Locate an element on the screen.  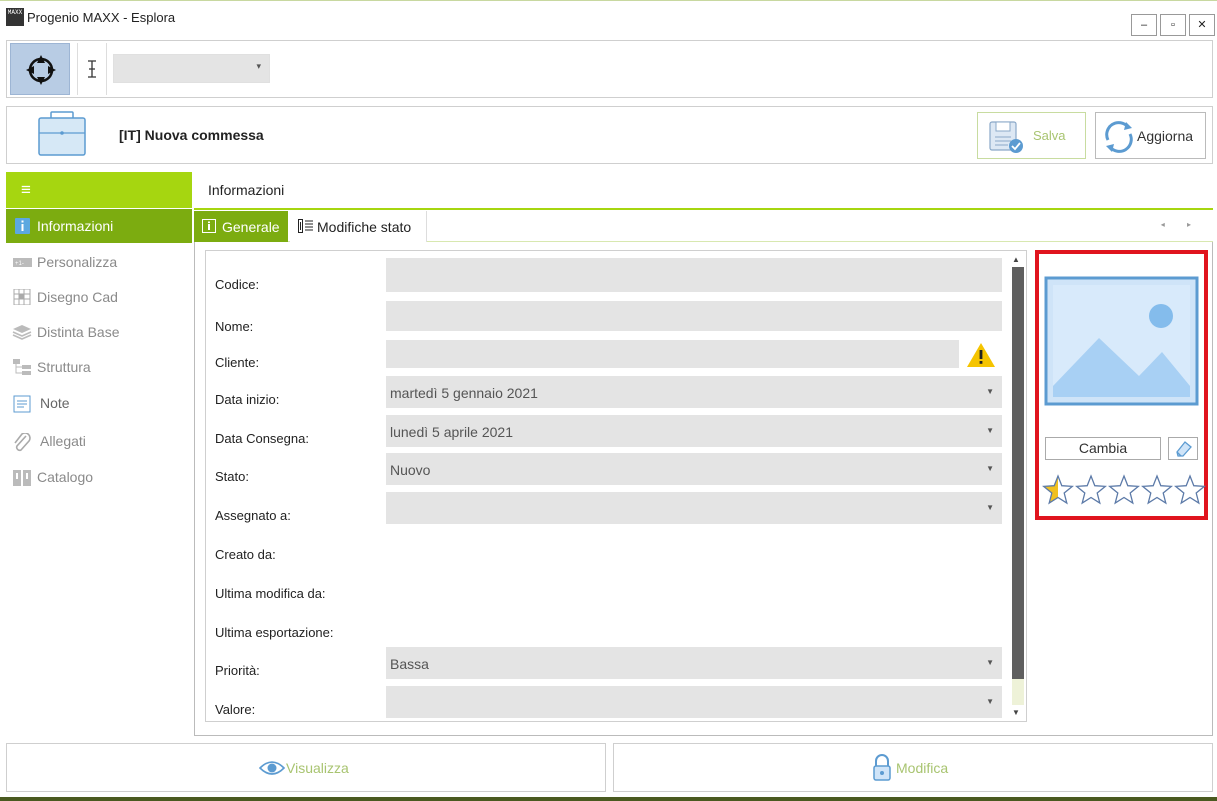
app-logo: MAXX is located at coordinates (15, 17).